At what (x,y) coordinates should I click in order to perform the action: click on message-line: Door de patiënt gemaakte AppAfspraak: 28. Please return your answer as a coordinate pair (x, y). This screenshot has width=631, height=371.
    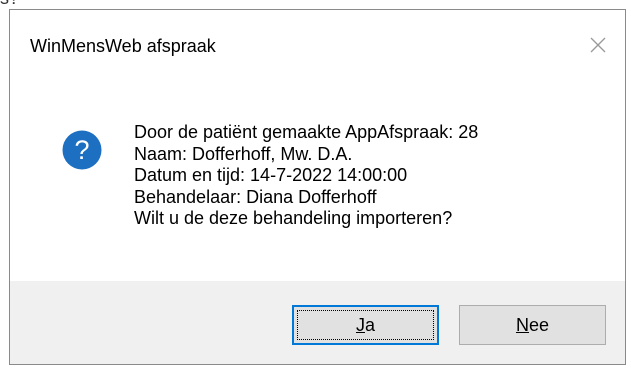
    Looking at the image, I should click on (306, 132).